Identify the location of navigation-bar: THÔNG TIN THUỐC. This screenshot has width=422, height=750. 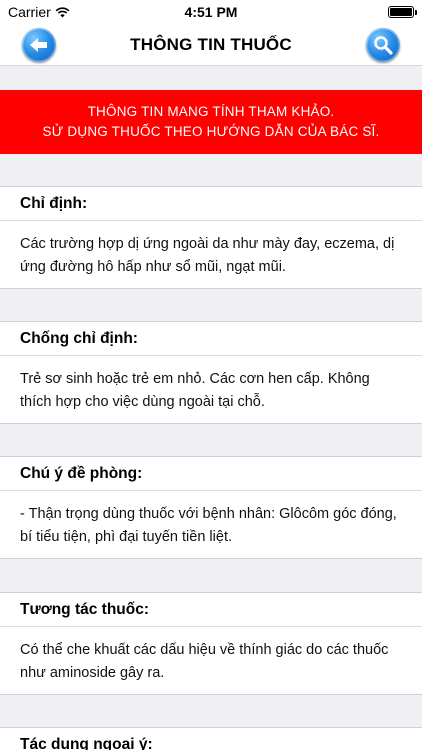
(211, 45).